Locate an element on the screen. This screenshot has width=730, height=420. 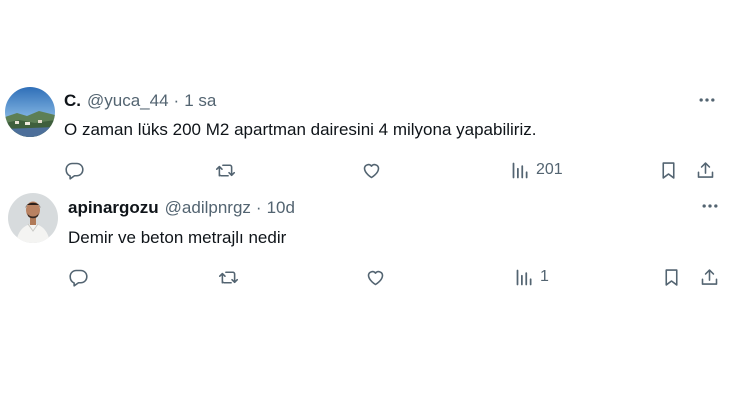
tweet-text: Demir ve beton metrajlı nedir is located at coordinates (177, 237).